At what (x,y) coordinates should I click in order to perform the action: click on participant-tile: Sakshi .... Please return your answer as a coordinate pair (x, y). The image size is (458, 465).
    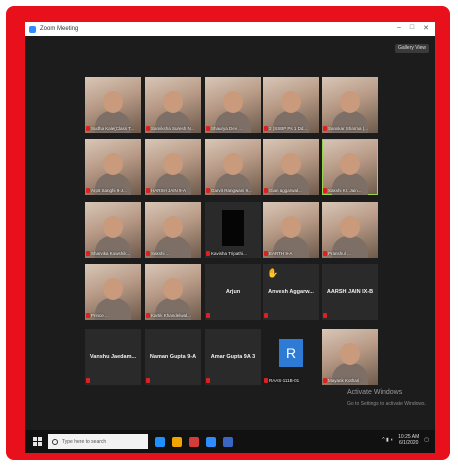
    Looking at the image, I should click on (173, 230).